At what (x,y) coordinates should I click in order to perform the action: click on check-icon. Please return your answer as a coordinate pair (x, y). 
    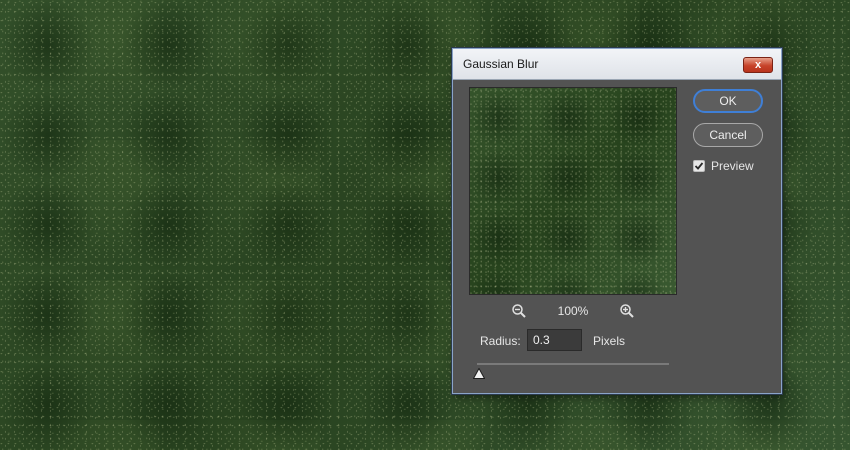
    Looking at the image, I should click on (699, 166).